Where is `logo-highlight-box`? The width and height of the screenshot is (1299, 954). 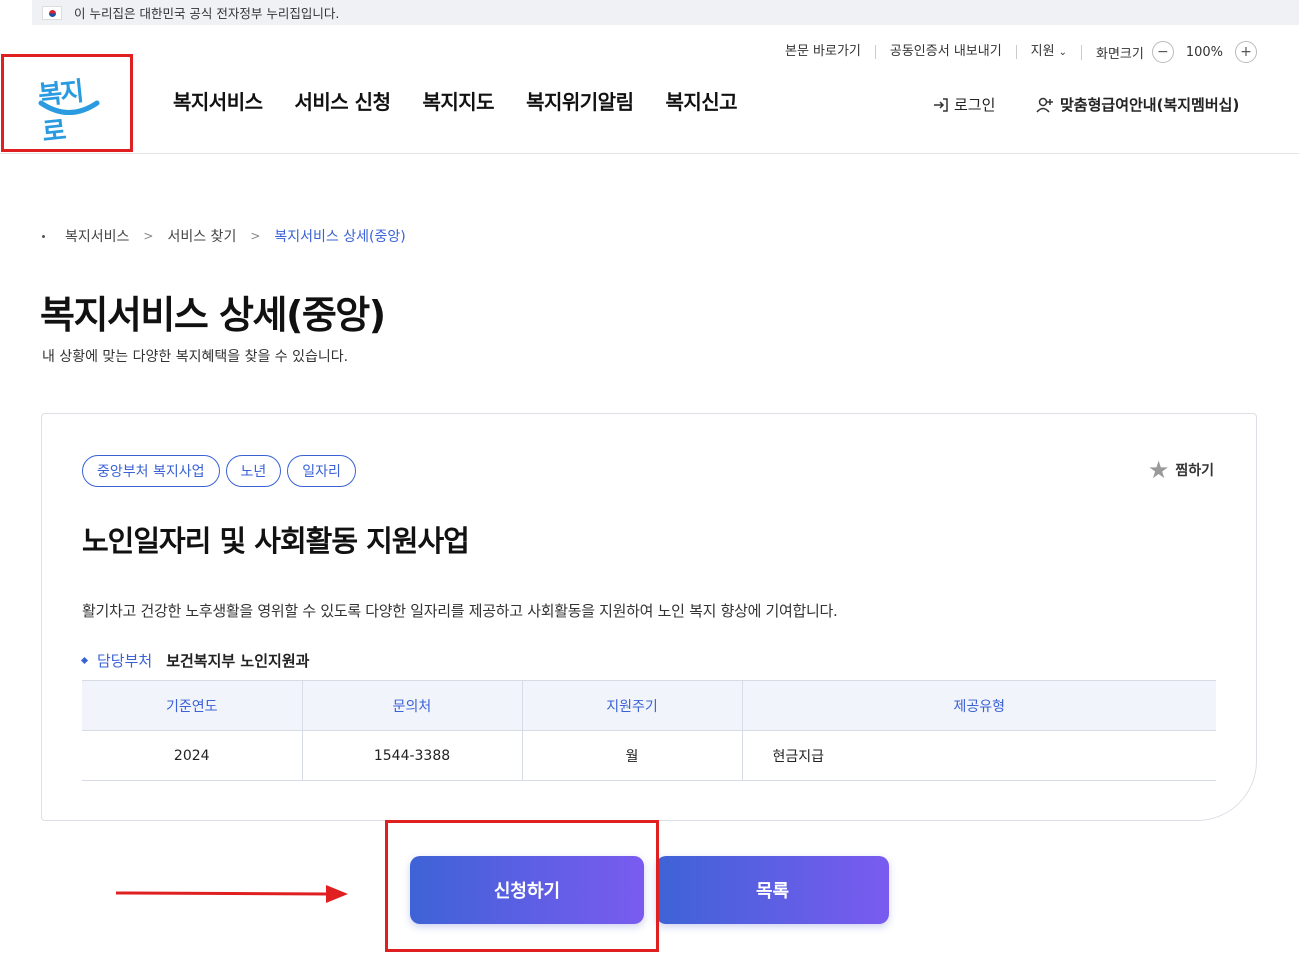 logo-highlight-box is located at coordinates (67, 103).